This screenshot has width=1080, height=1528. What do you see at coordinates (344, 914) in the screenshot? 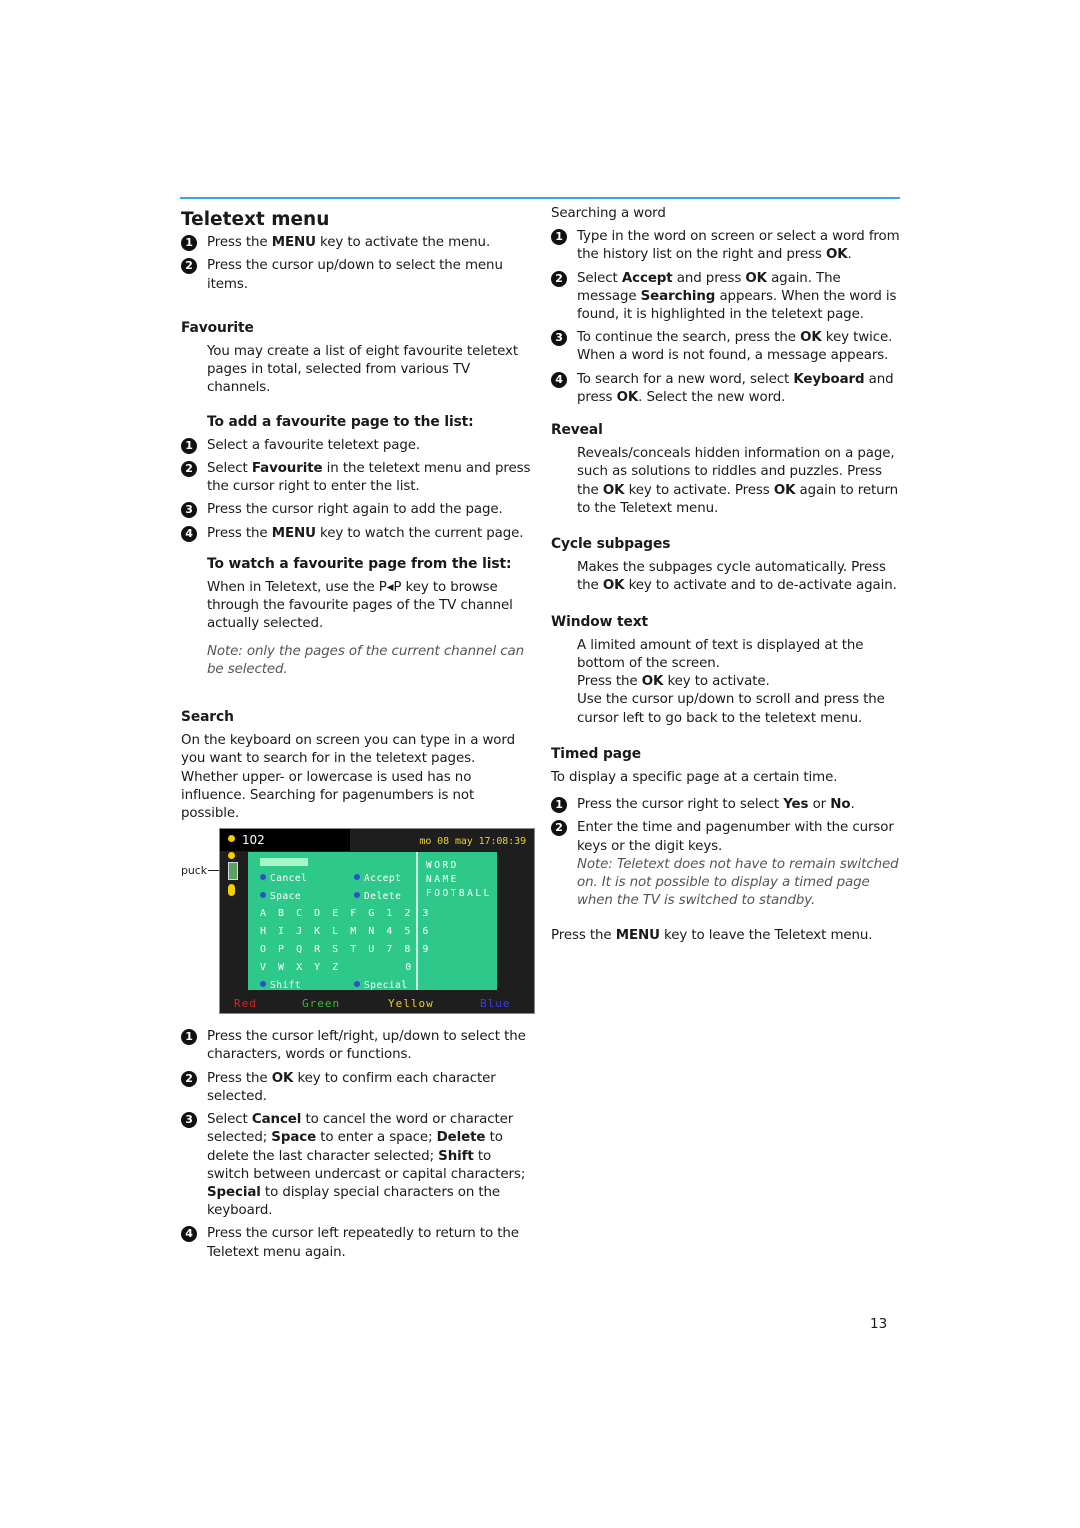
I see `keyboard-row: A B C D E F G 1 2 3` at bounding box center [344, 914].